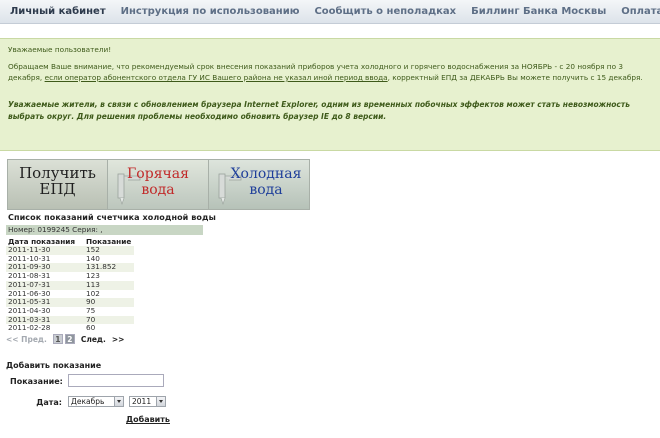 The width and height of the screenshot is (660, 438). Describe the element at coordinates (49, 402) in the screenshot. I see `date-label: Дата:` at that location.